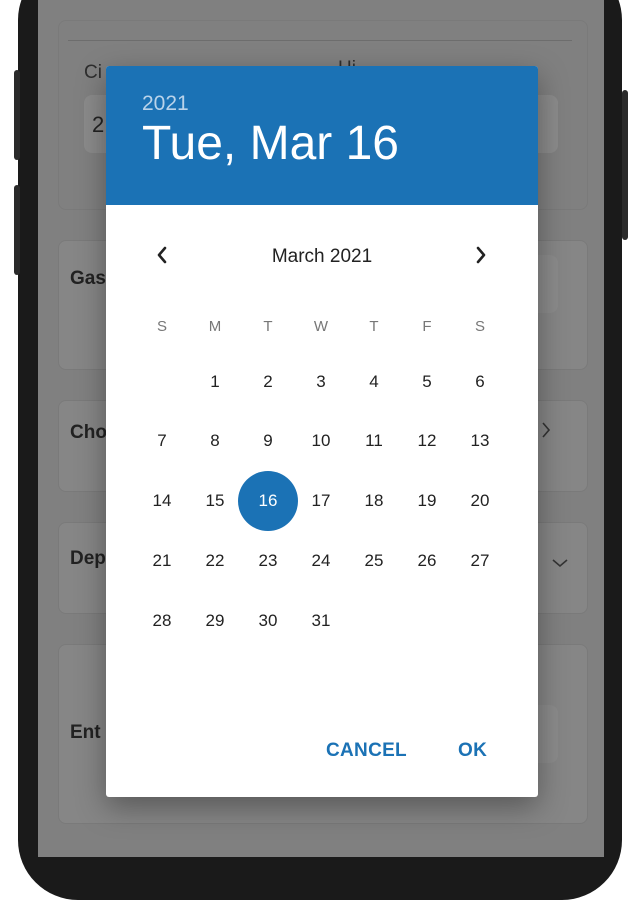  I want to click on choose-label: Cho, so click(88, 432).